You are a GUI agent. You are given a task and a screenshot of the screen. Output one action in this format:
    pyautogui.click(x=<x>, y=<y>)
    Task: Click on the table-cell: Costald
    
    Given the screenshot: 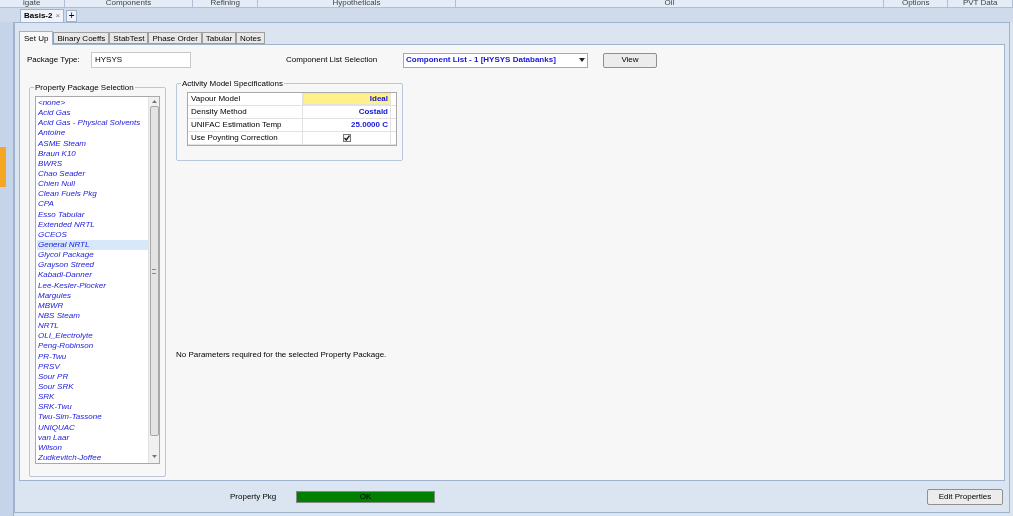 What is the action you would take?
    pyautogui.click(x=347, y=112)
    